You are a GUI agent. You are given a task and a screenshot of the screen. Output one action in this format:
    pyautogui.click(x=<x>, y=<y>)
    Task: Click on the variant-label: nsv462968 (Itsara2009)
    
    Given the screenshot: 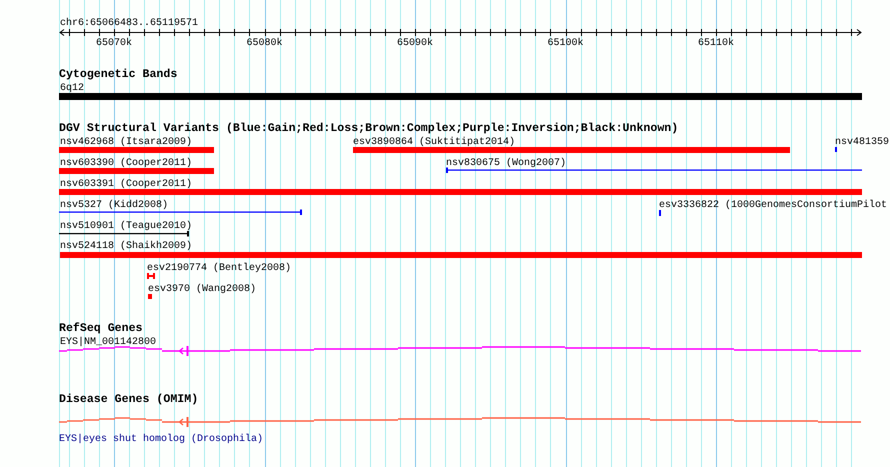 What is the action you would take?
    pyautogui.click(x=126, y=142)
    